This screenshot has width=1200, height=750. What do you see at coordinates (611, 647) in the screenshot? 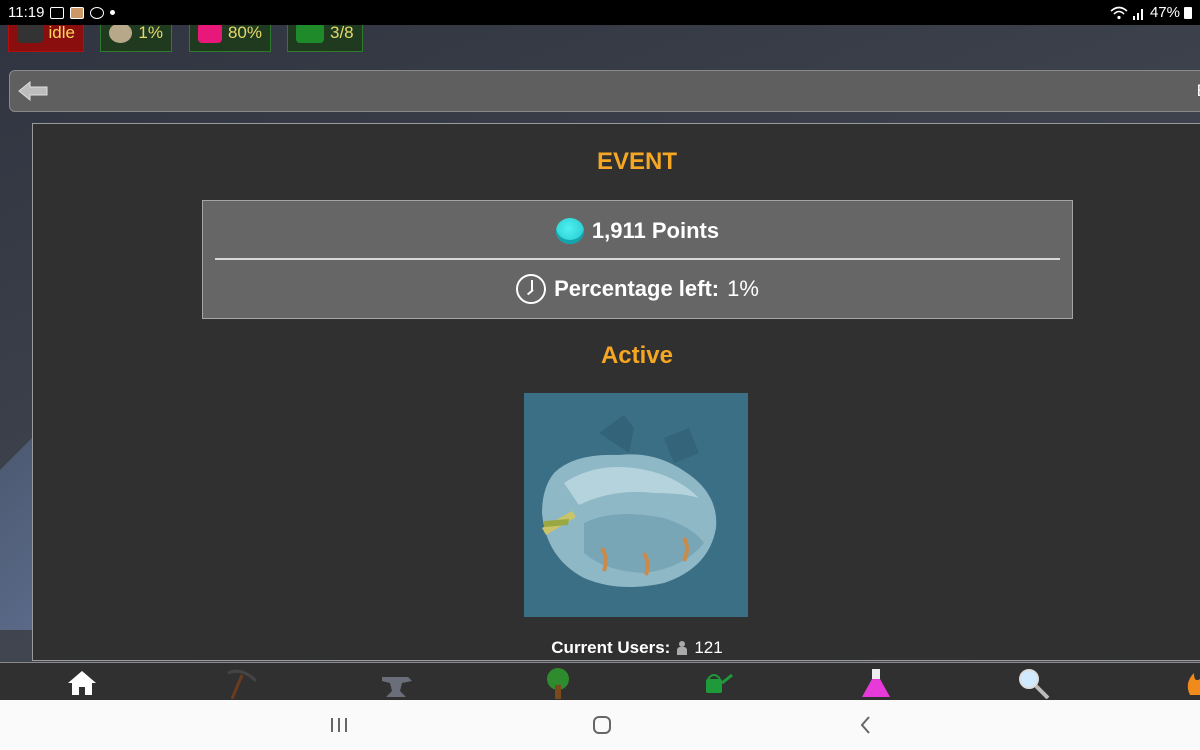
I see `current-users-label: Current Users:` at bounding box center [611, 647].